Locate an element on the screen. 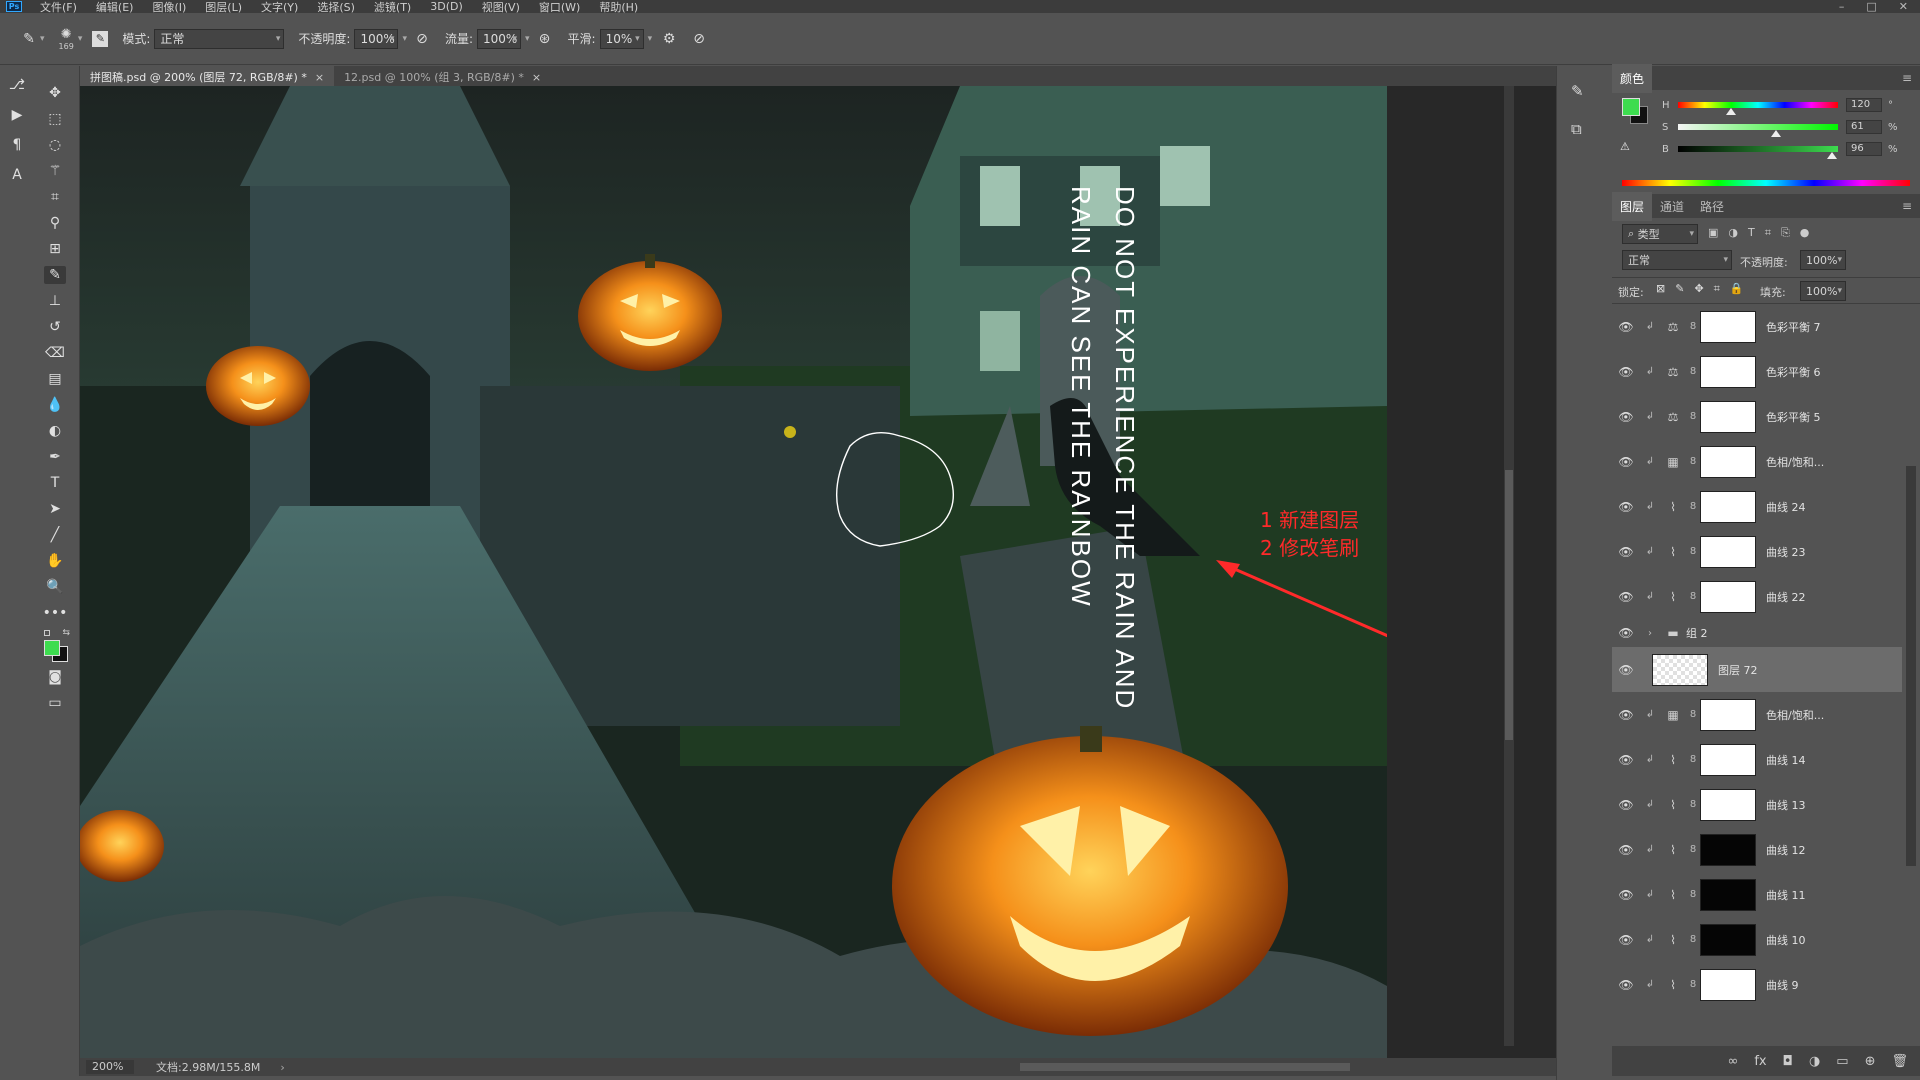 The width and height of the screenshot is (1920, 1080). mode-select: 正常 is located at coordinates (219, 38).